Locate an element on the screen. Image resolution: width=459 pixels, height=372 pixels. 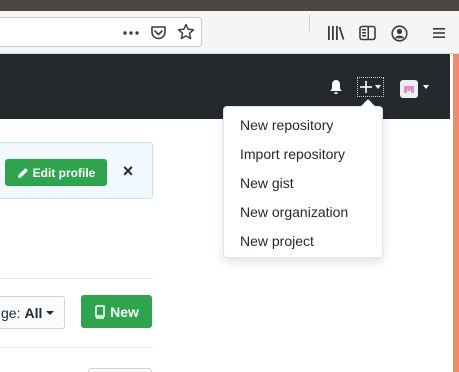
hamburger-menu-icon is located at coordinates (439, 33).